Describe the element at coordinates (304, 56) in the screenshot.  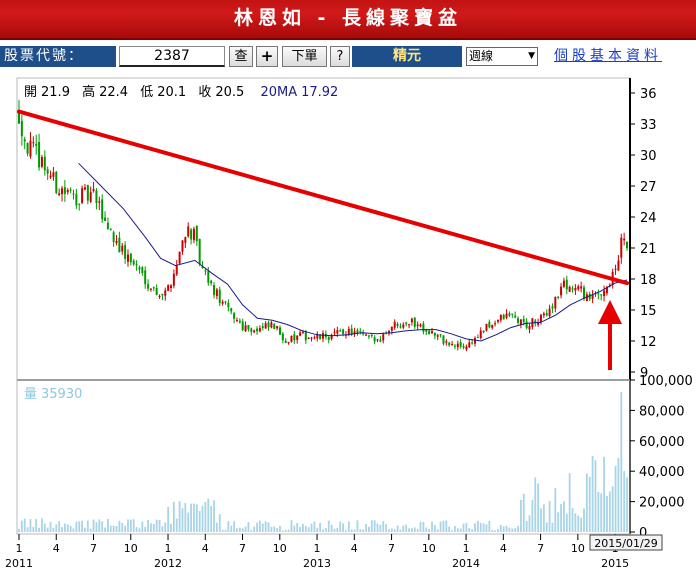
I see `order-button: 下單` at that location.